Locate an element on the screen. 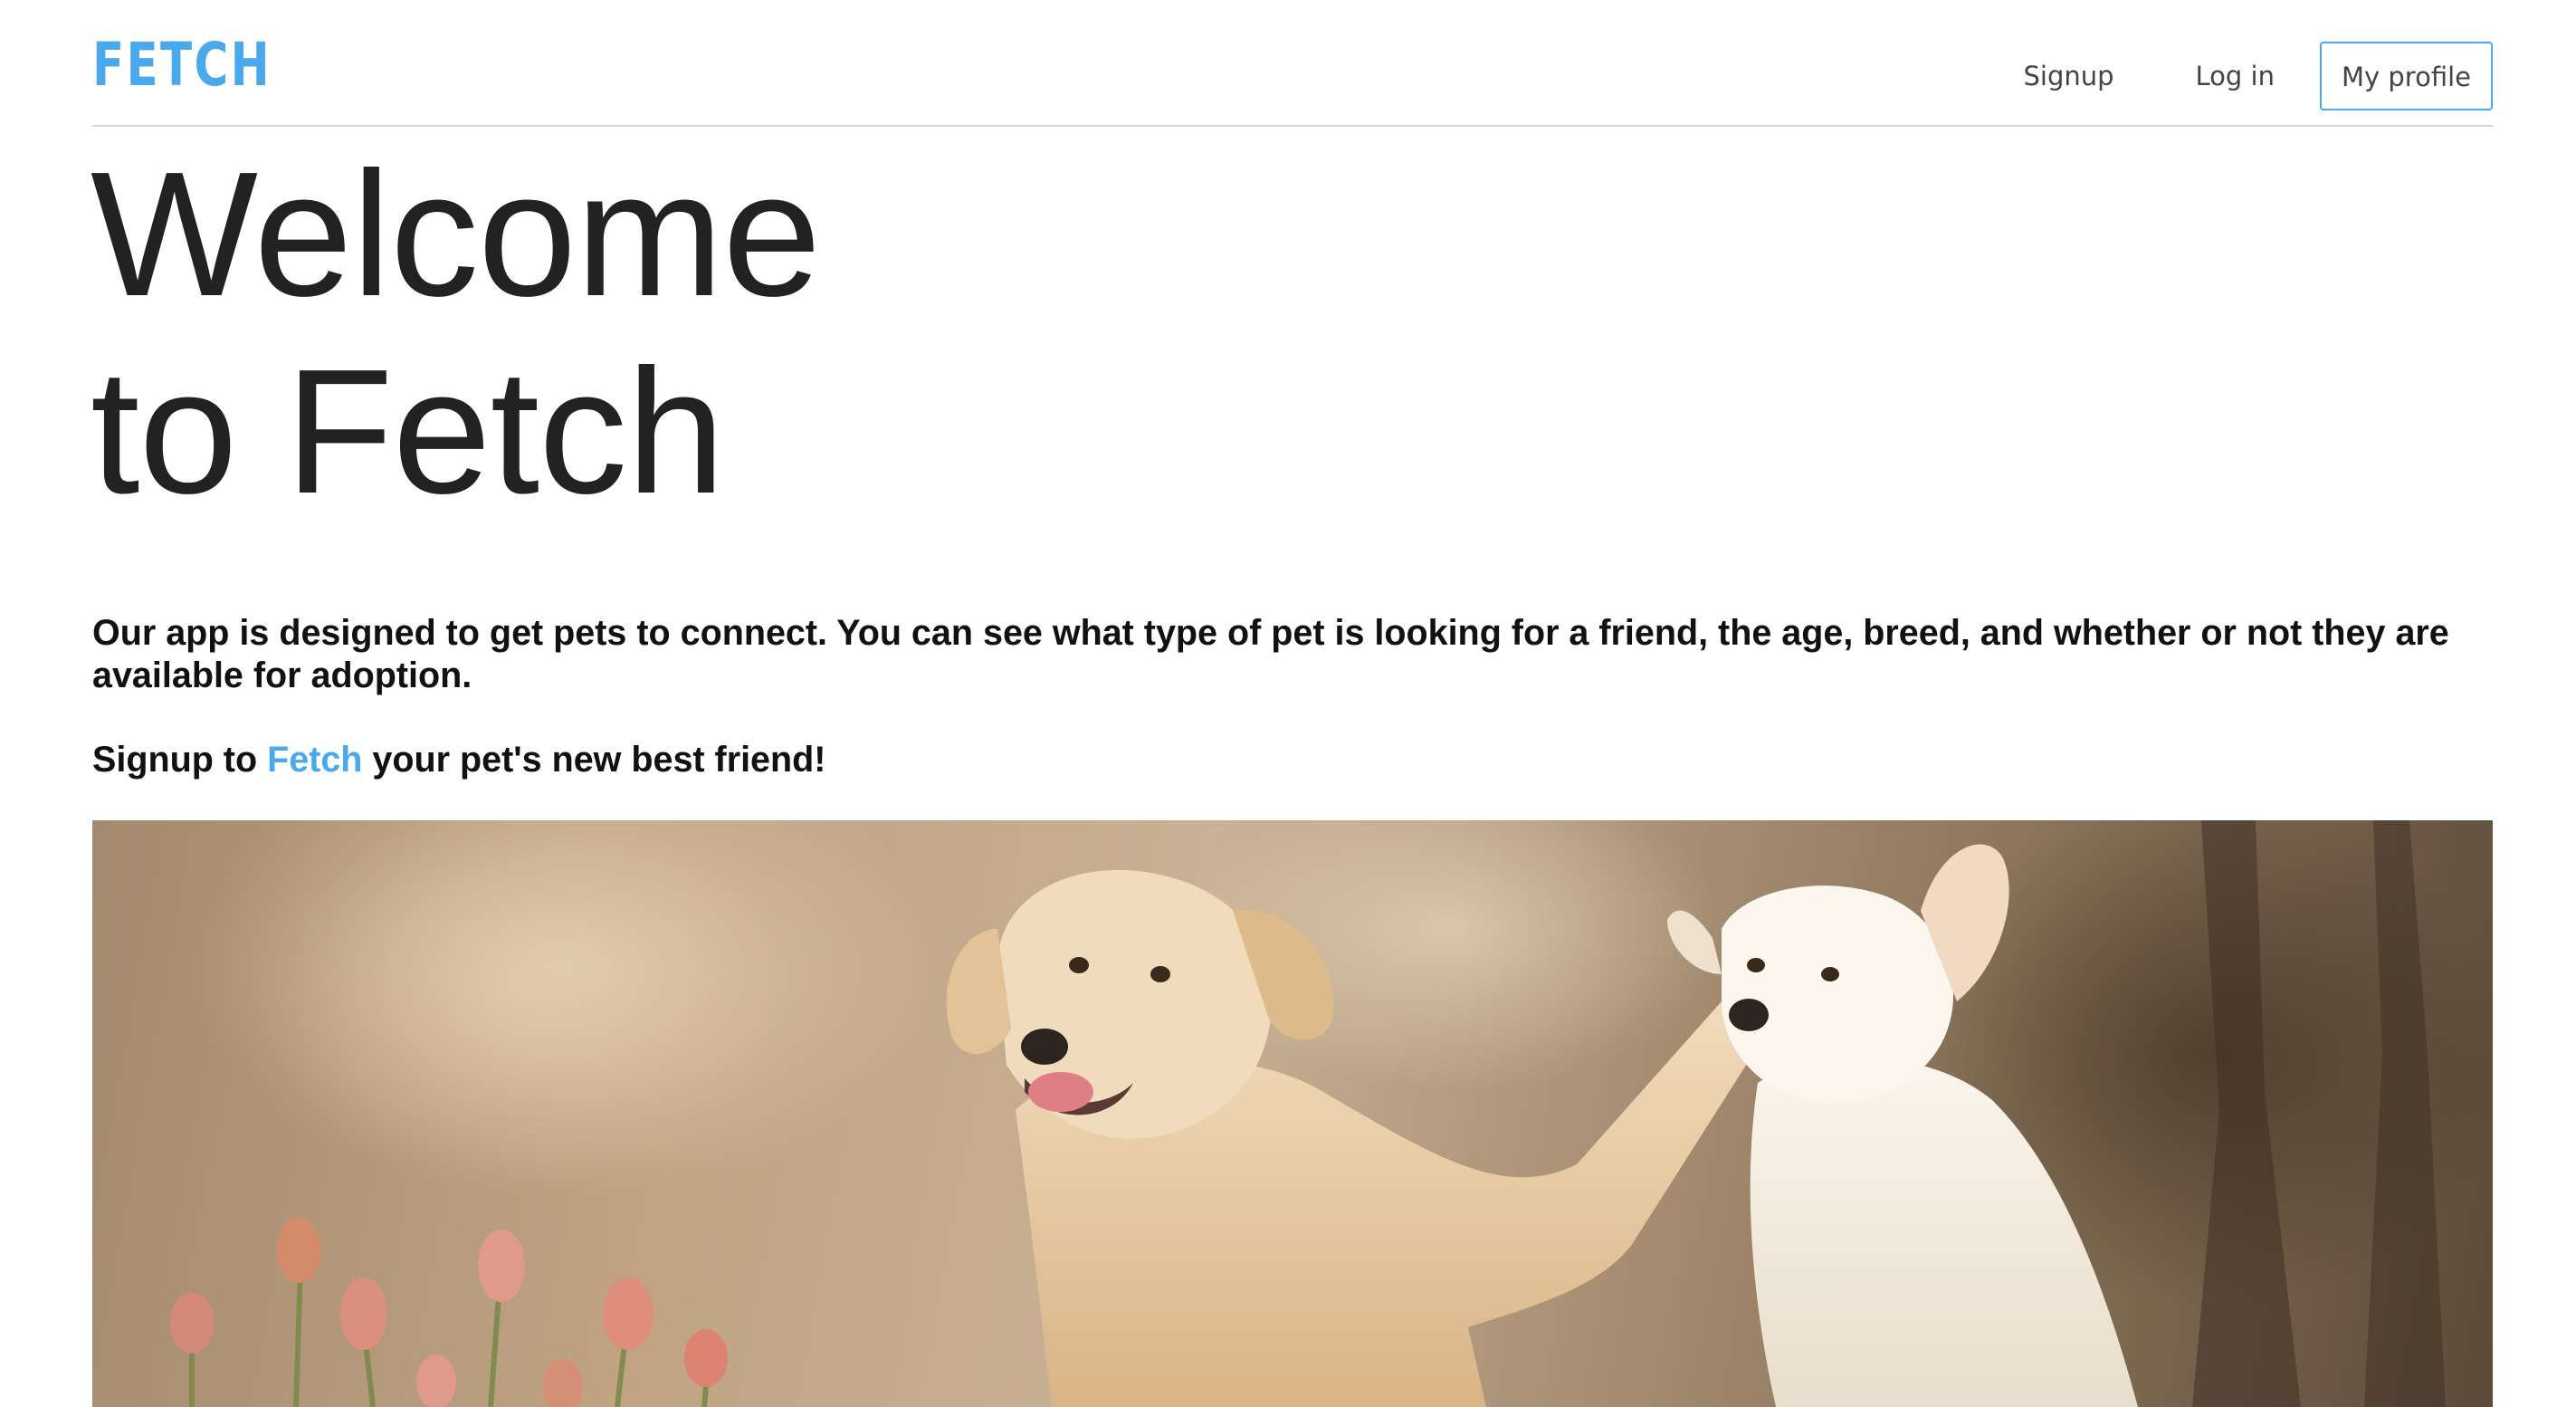 This screenshot has height=1407, width=2576. white-puppy is located at coordinates (1903, 1126).